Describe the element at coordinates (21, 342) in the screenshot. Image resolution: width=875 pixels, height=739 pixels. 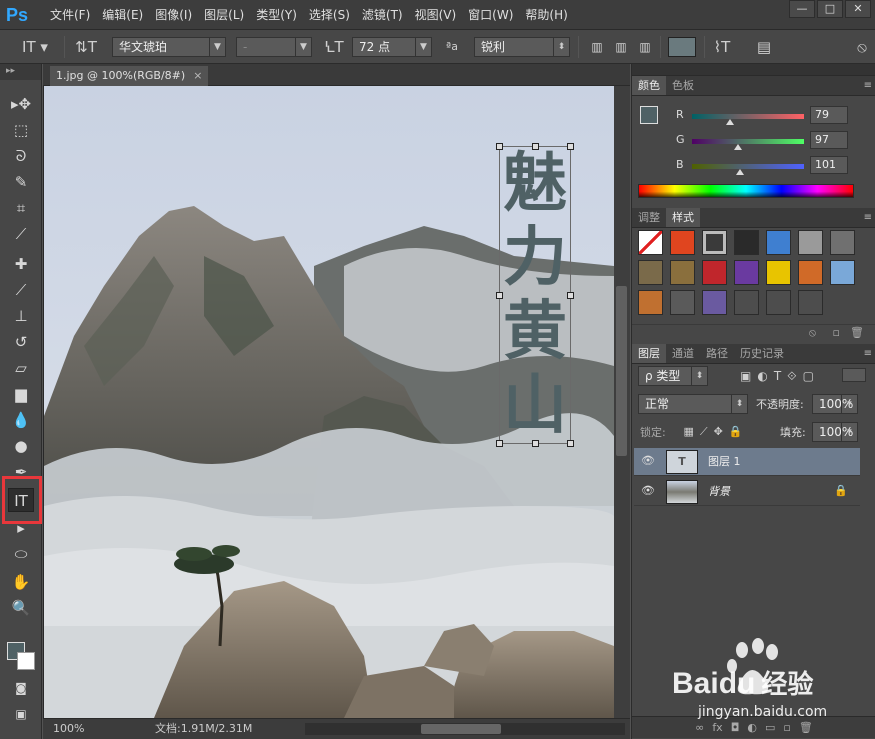
I see `history-brush-tool-icon: ↺` at that location.